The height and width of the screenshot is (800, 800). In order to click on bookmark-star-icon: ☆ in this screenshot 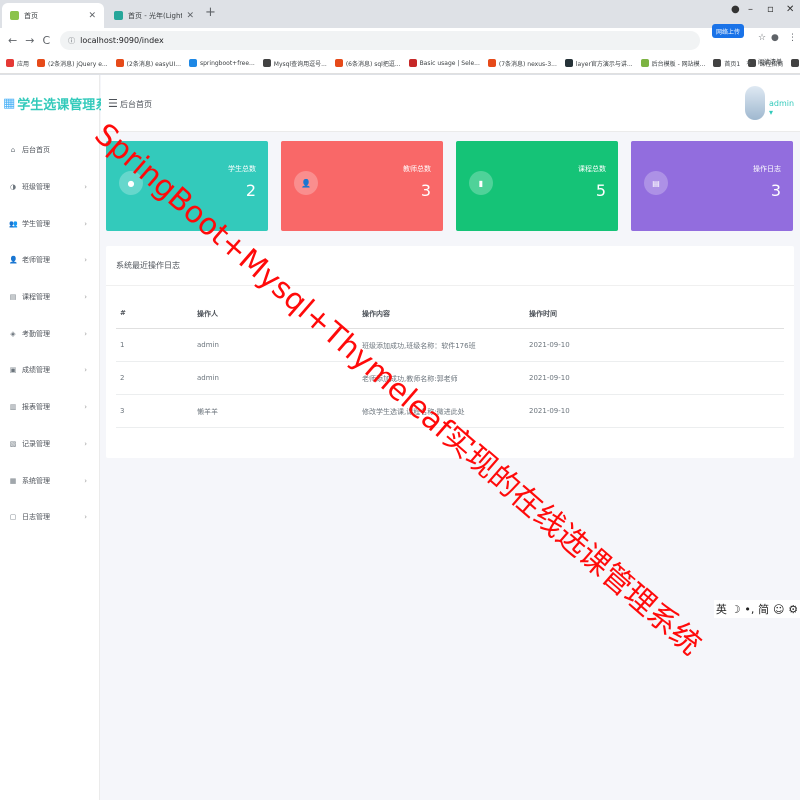, I will do `click(762, 38)`.